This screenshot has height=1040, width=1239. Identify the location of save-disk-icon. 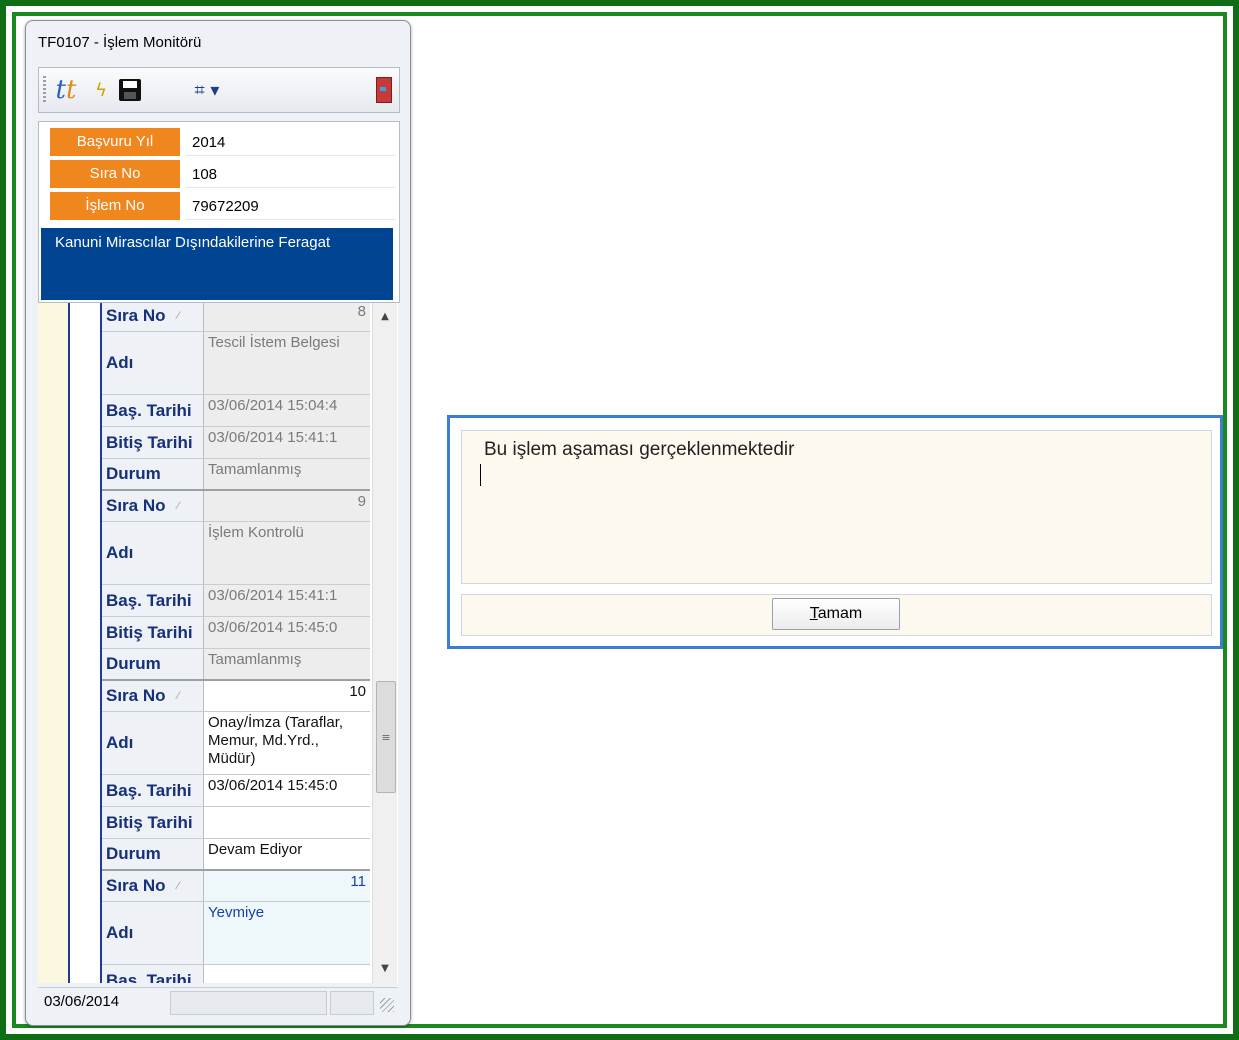
(130, 90).